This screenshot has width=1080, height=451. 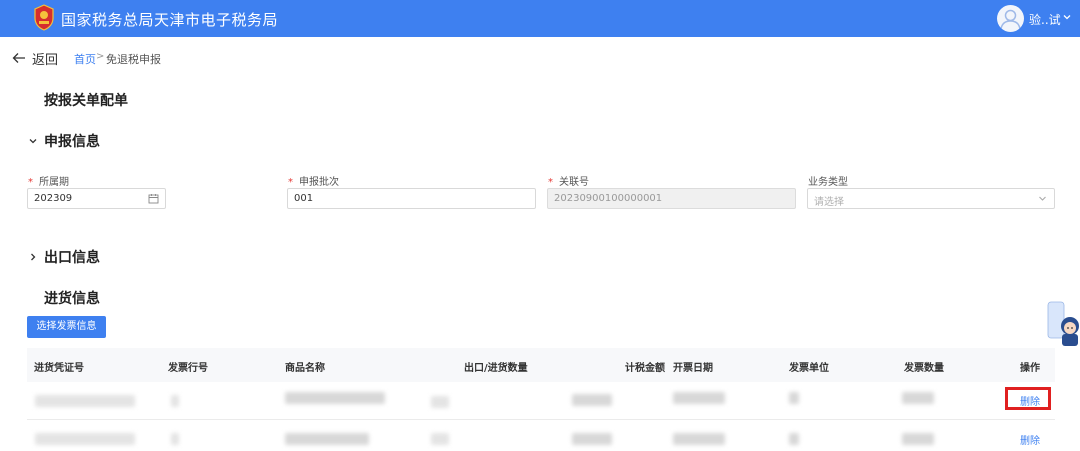 I want to click on section-declare-info: 申报信息, so click(x=64, y=141).